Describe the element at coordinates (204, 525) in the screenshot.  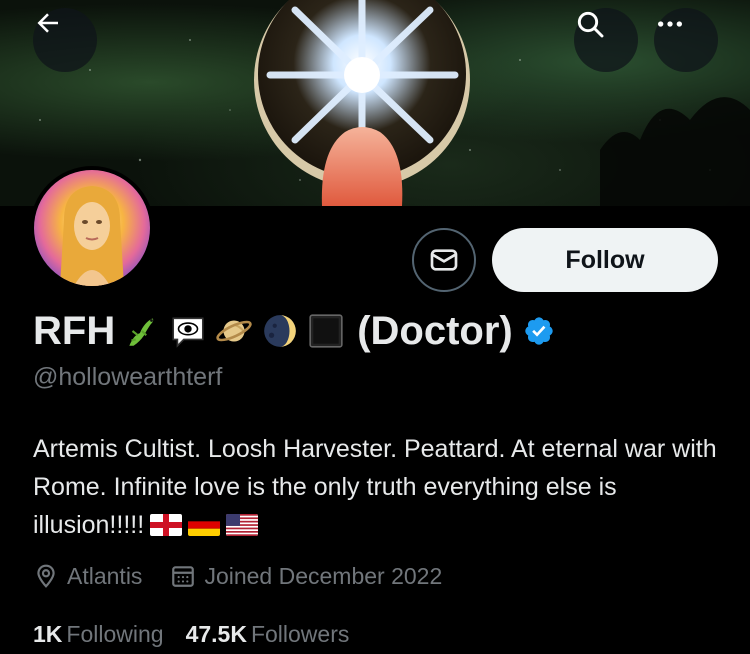
I see `germany-flag-icon` at that location.